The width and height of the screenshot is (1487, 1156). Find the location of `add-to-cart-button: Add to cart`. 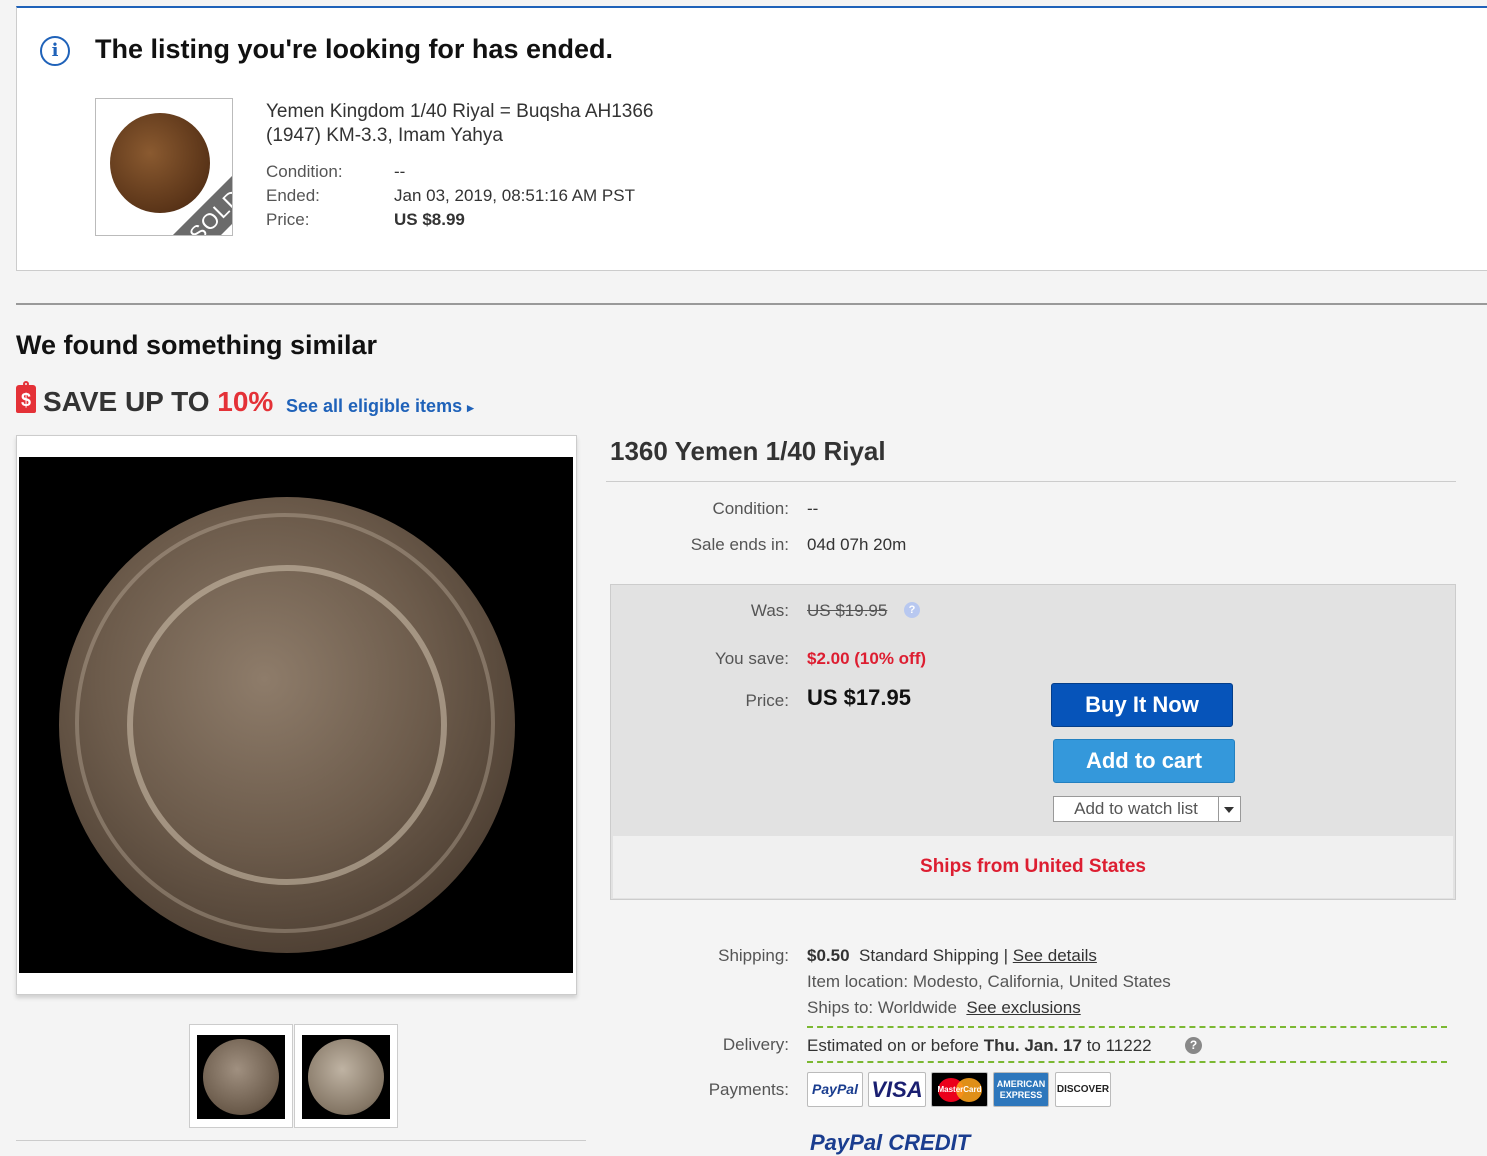

add-to-cart-button: Add to cart is located at coordinates (1144, 761).